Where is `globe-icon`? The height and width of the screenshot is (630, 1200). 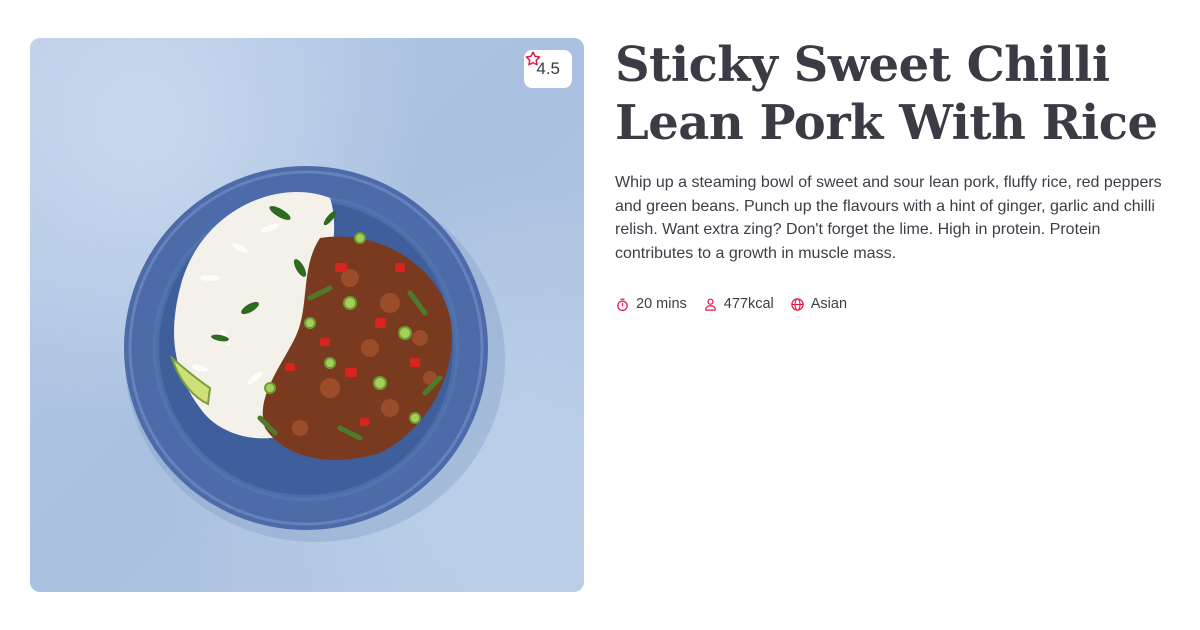
globe-icon is located at coordinates (797, 304).